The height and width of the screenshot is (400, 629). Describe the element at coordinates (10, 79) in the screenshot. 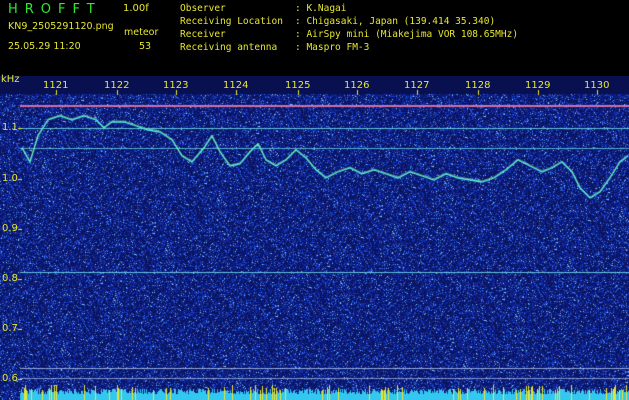

I see `unit-label: kHz` at that location.